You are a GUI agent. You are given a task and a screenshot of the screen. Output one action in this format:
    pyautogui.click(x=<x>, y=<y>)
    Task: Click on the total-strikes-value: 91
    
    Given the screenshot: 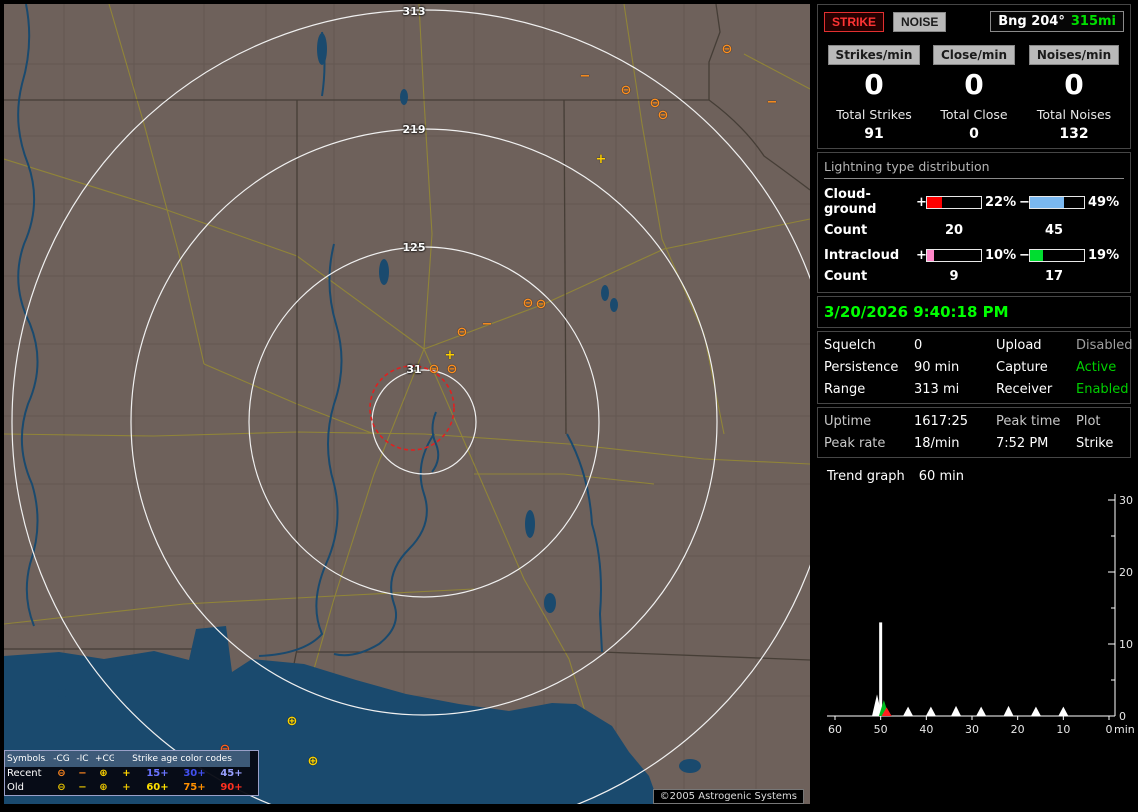 What is the action you would take?
    pyautogui.click(x=874, y=134)
    